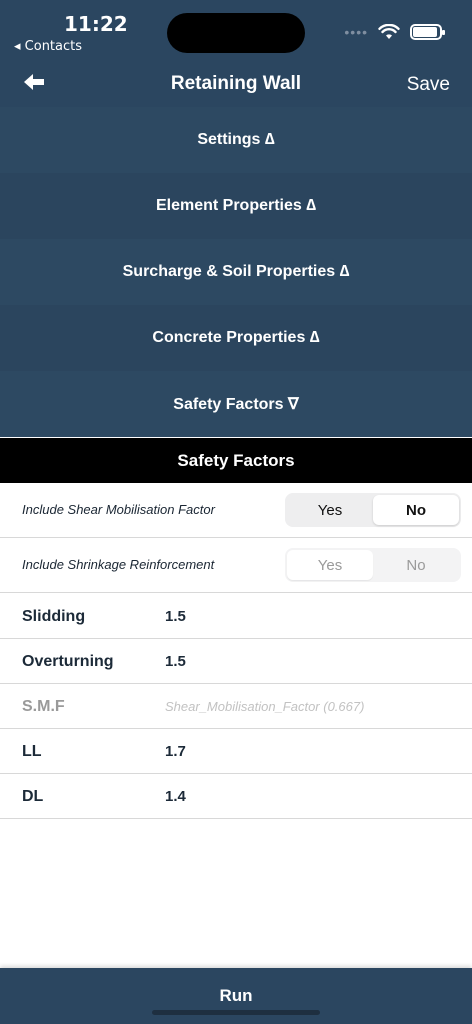 The height and width of the screenshot is (1024, 472). Describe the element at coordinates (236, 616) in the screenshot. I see `sliding-row: Slidding 1.5` at that location.